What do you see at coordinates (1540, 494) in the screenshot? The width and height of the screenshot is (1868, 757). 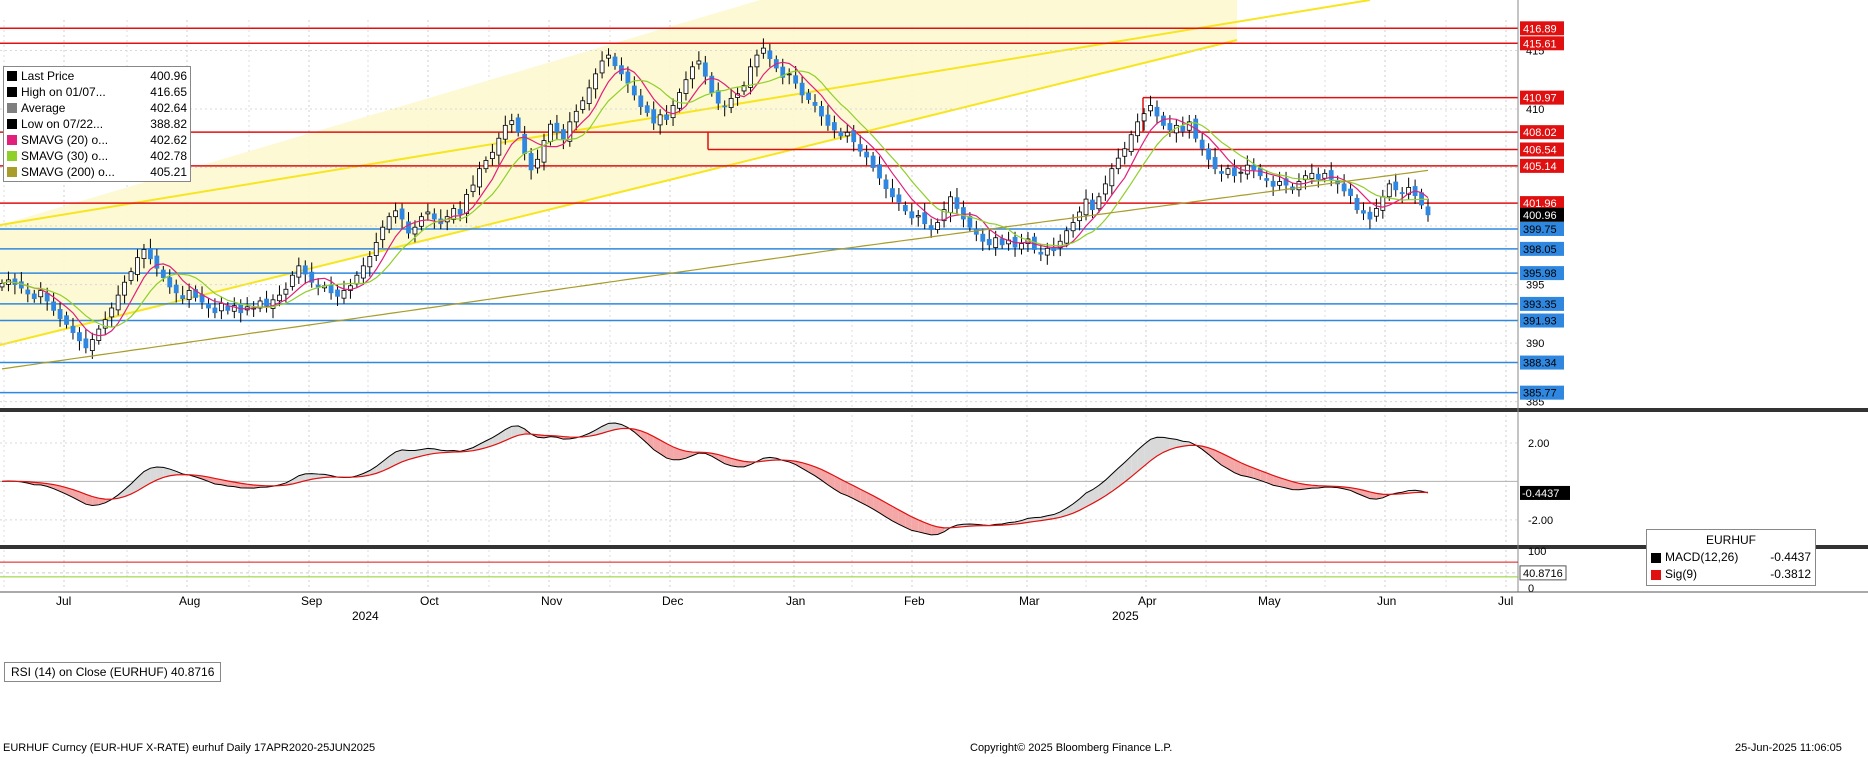 I see `macd-last-tag-text: -0.4437` at bounding box center [1540, 494].